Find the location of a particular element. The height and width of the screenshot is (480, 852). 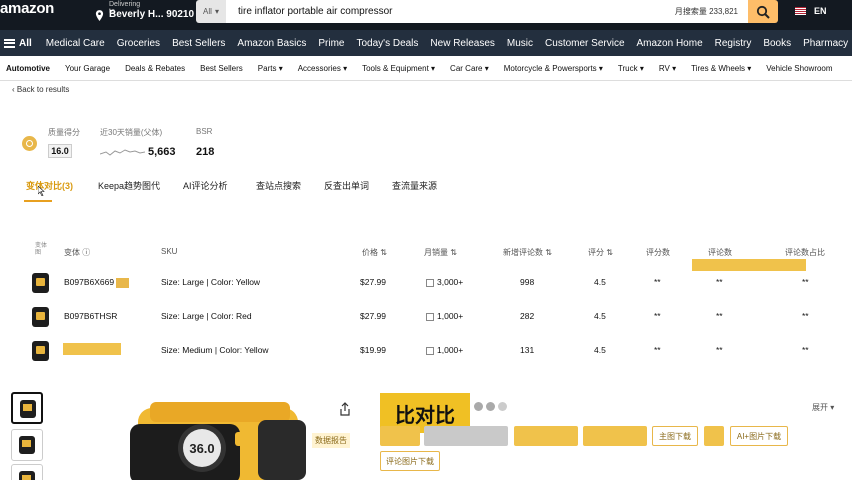

all-menu-button: All is located at coordinates (23, 43).